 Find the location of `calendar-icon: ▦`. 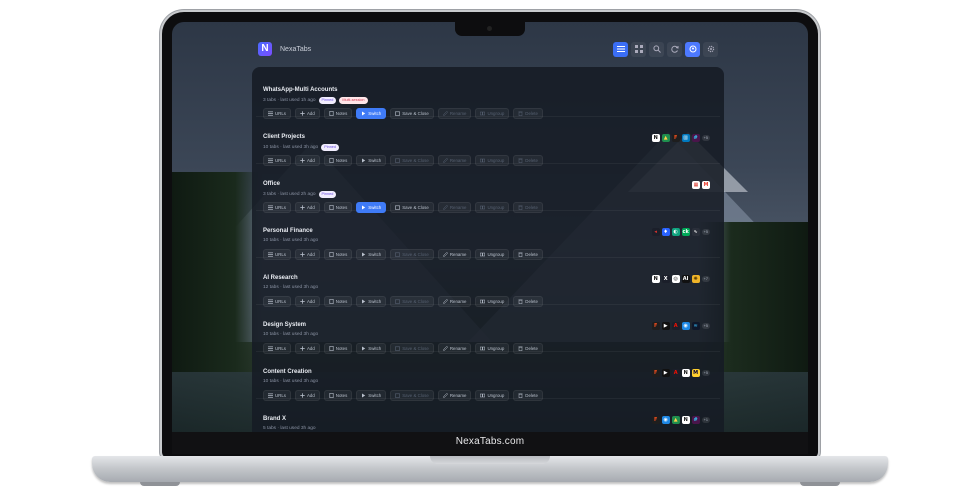

calendar-icon: ▦ is located at coordinates (696, 185).